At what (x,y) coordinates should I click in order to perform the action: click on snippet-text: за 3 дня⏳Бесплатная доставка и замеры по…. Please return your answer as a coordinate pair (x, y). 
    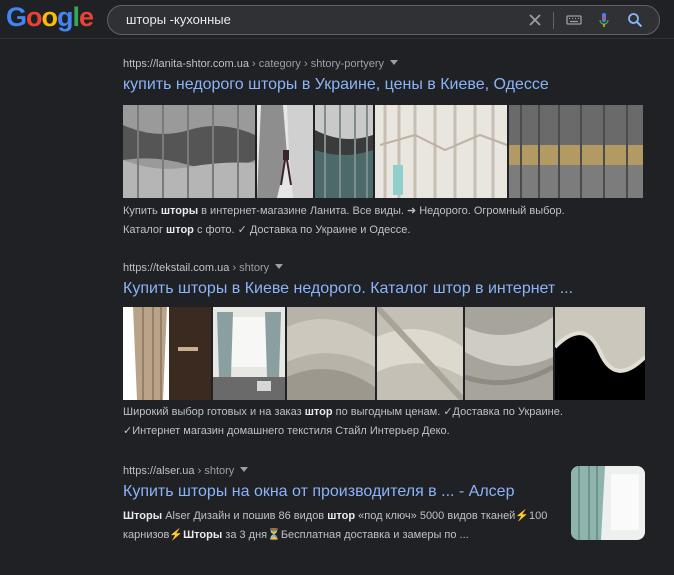
    Looking at the image, I should click on (345, 535).